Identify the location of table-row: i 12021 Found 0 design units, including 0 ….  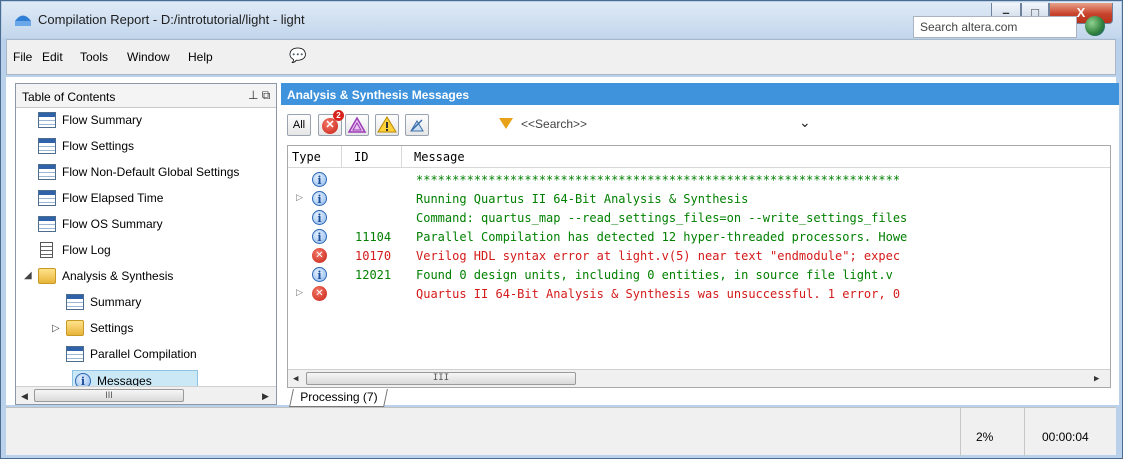
(699, 275).